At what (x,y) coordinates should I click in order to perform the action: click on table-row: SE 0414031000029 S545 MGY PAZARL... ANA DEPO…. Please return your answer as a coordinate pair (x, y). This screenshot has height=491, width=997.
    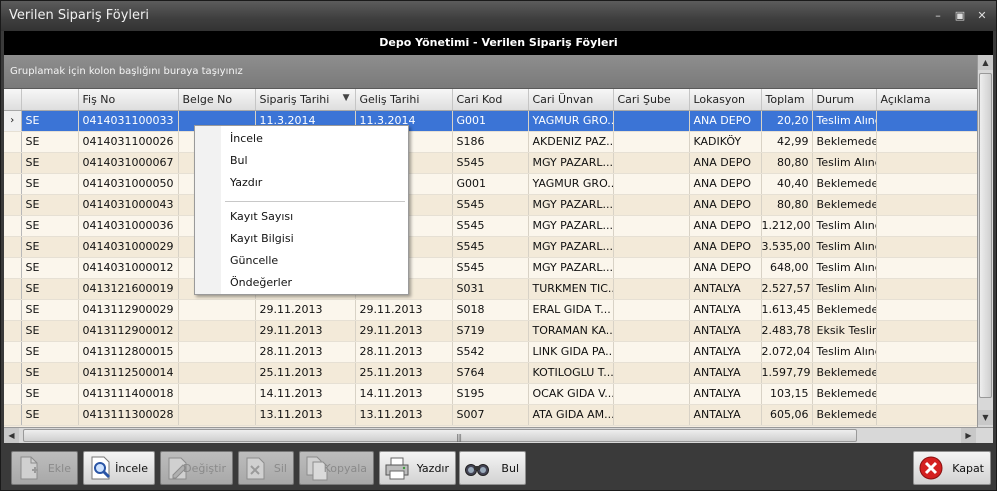
    Looking at the image, I should click on (490, 247).